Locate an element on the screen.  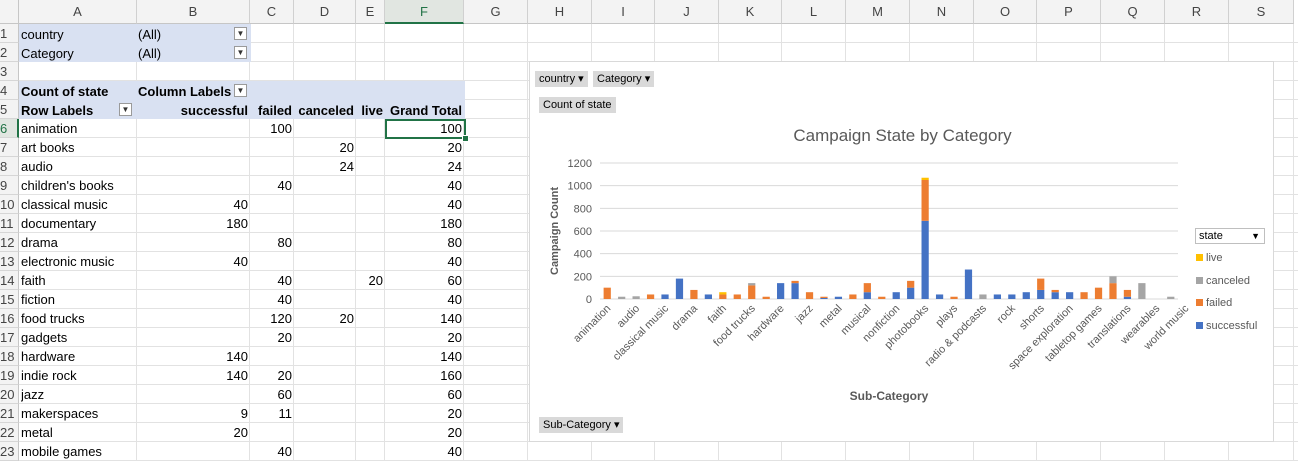
pivot-cell-failed: 11 is located at coordinates (285, 413).